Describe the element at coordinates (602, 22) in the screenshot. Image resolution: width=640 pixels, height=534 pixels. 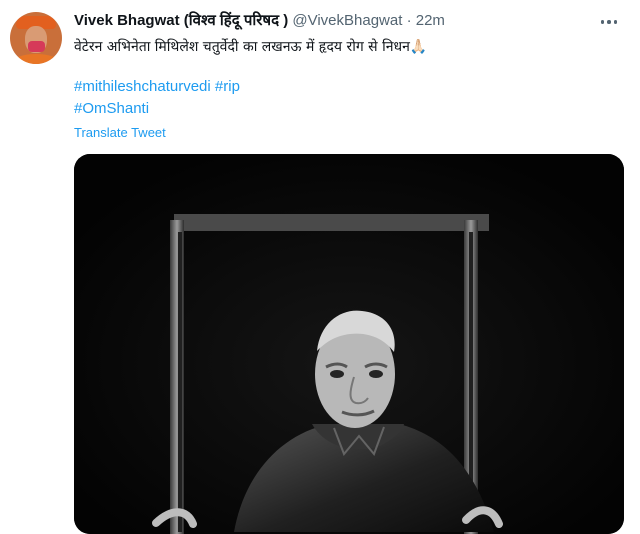
I see `more-horizontal-icon` at that location.